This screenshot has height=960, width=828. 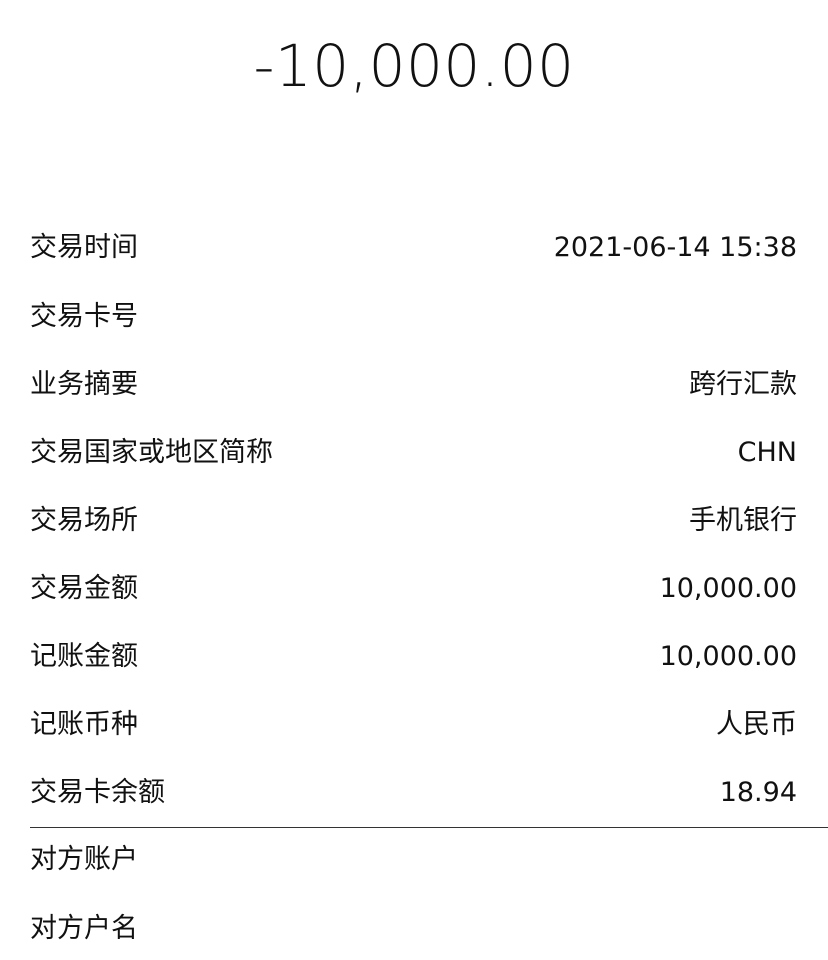 What do you see at coordinates (413, 521) in the screenshot?
I see `detail-row-transaction-place: 交易场所 手机银行` at bounding box center [413, 521].